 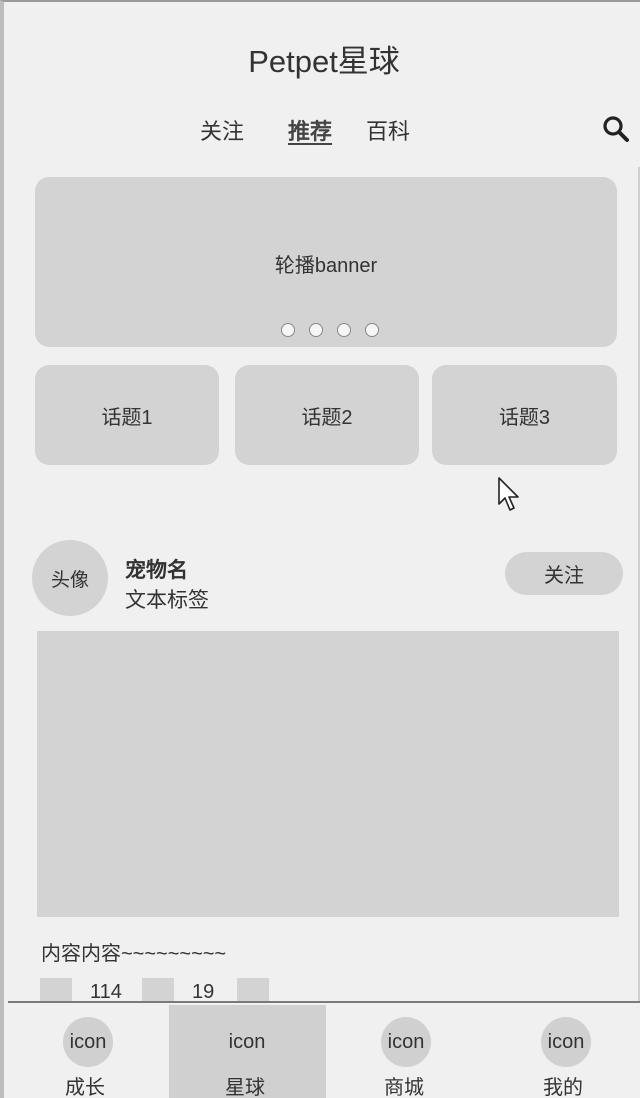 I want to click on app-title: Petpet星球, so click(x=324, y=61).